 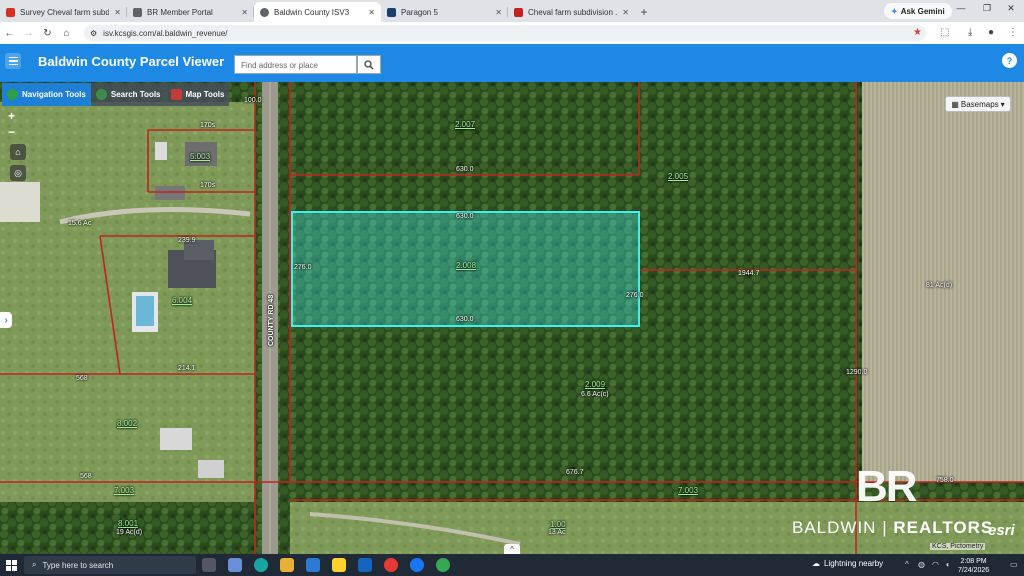 What do you see at coordinates (945, 480) in the screenshot?
I see `dimension-label: 758.0` at bounding box center [945, 480].